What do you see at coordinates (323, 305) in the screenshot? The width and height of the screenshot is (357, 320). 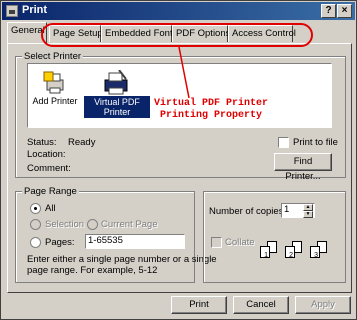 I see `apply-button: Apply` at bounding box center [323, 305].